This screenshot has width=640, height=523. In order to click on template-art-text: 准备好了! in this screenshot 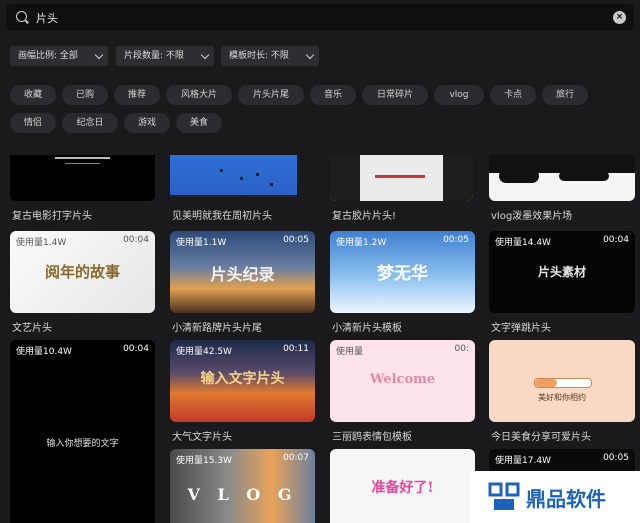, I will do `click(402, 488)`.